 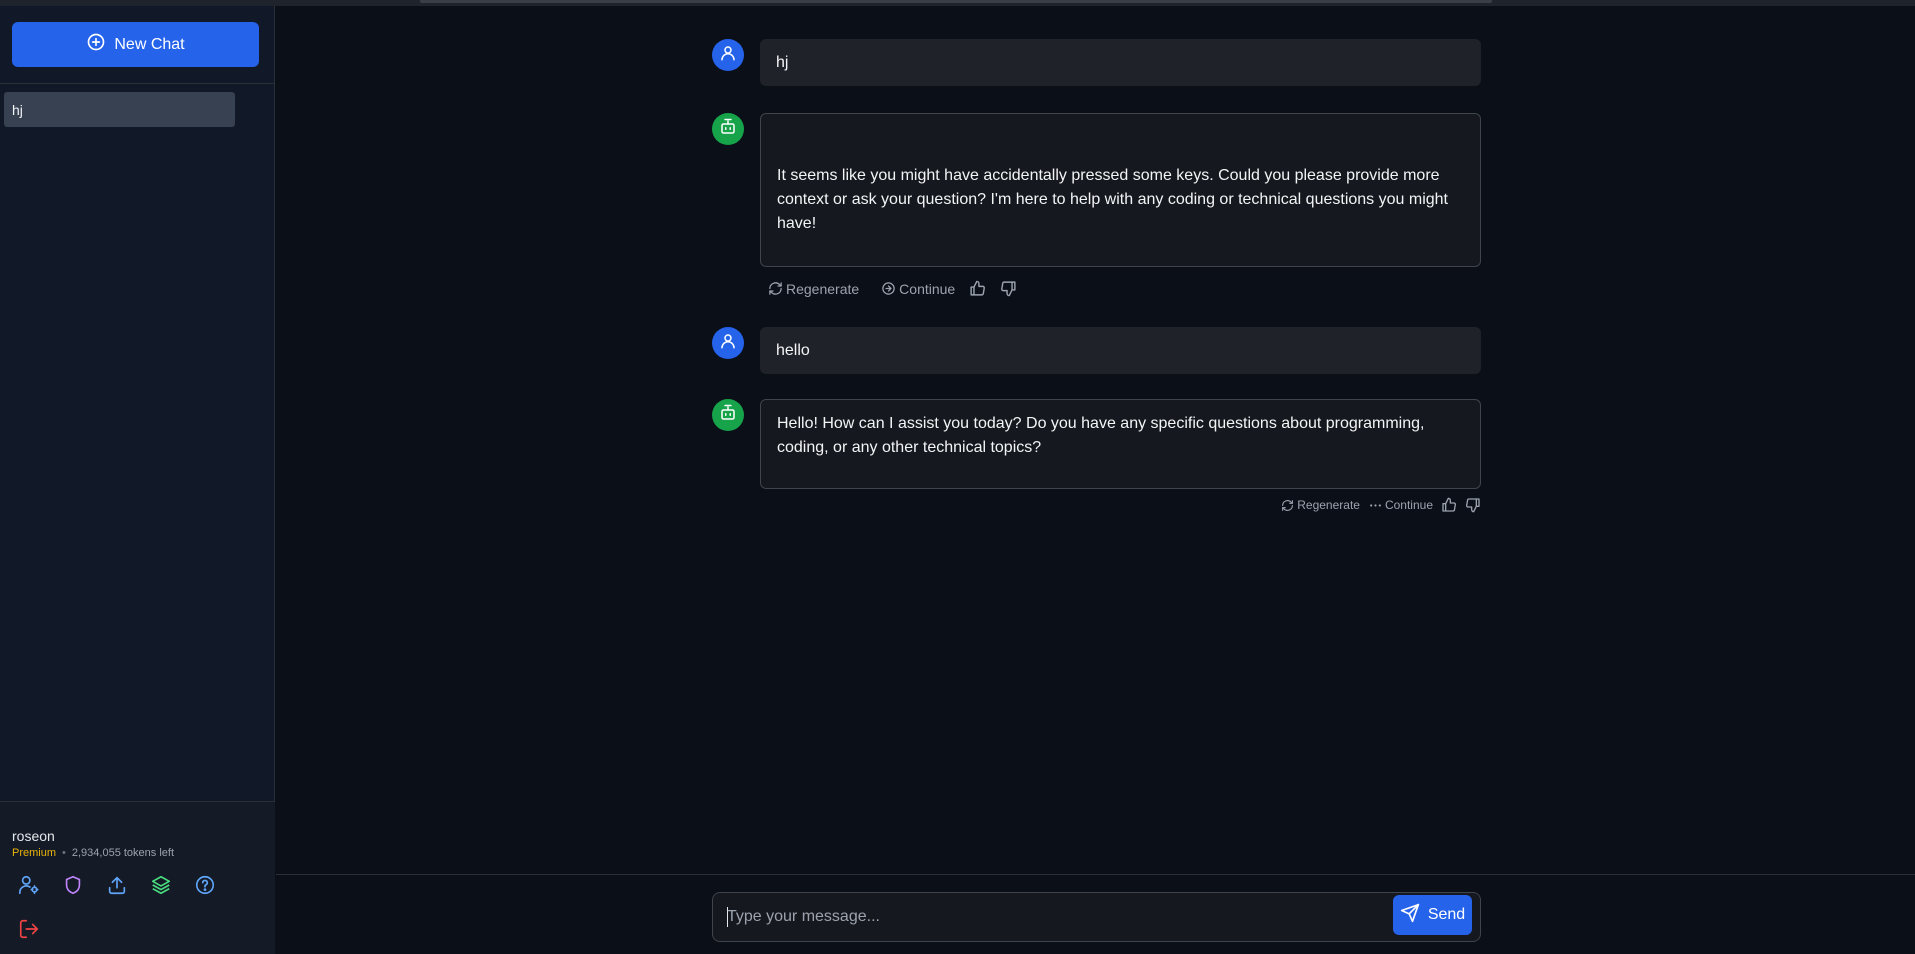 What do you see at coordinates (1375, 505) in the screenshot?
I see `ellipsis-icon` at bounding box center [1375, 505].